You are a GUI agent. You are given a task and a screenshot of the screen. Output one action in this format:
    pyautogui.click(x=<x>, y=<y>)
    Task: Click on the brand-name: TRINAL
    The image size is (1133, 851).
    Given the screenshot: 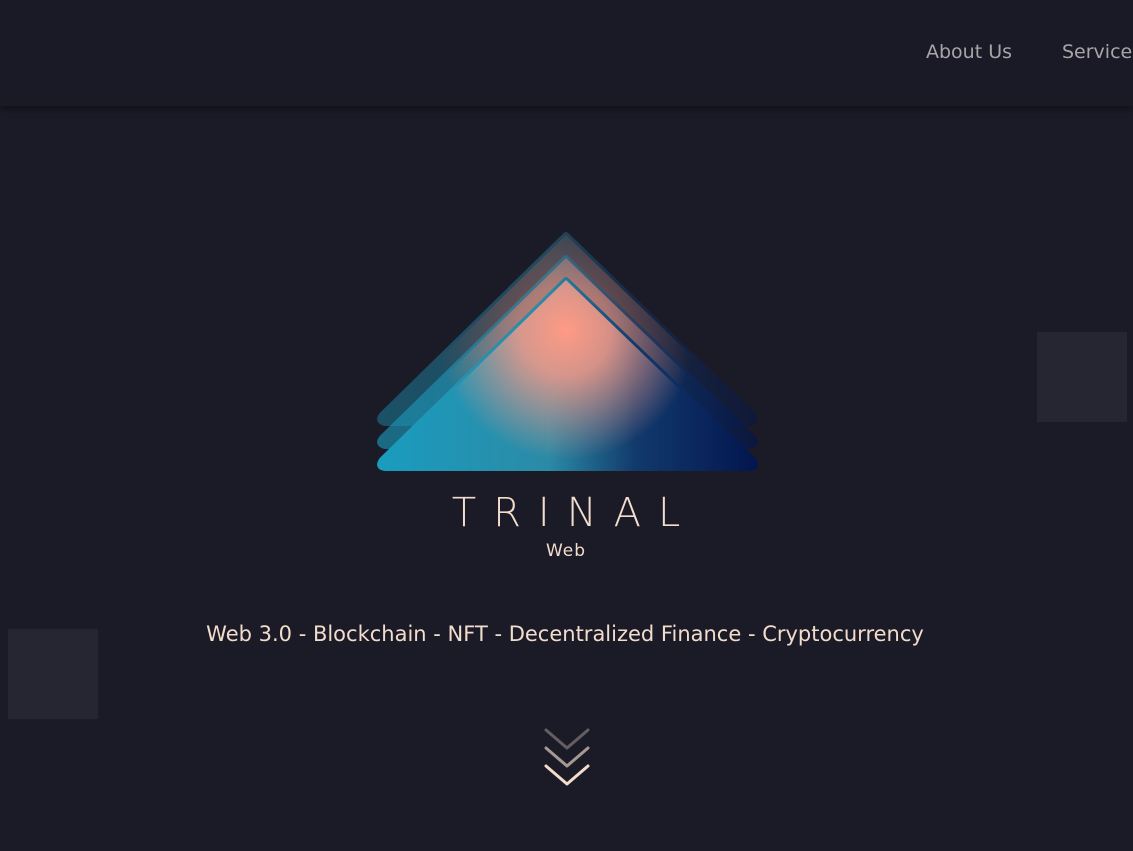 What is the action you would take?
    pyautogui.click(x=574, y=513)
    